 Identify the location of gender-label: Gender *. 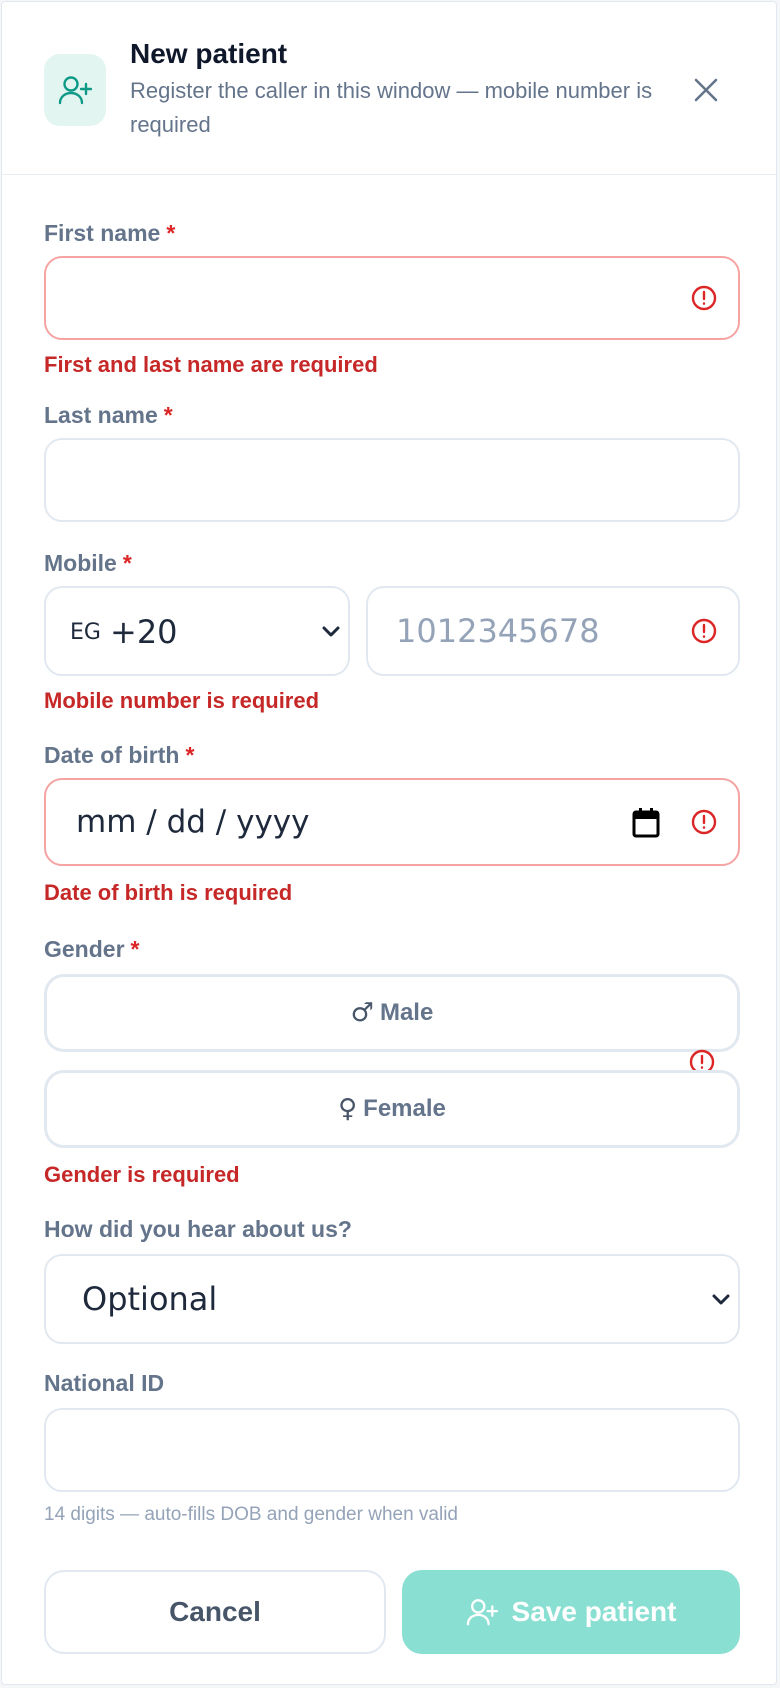
(92, 949).